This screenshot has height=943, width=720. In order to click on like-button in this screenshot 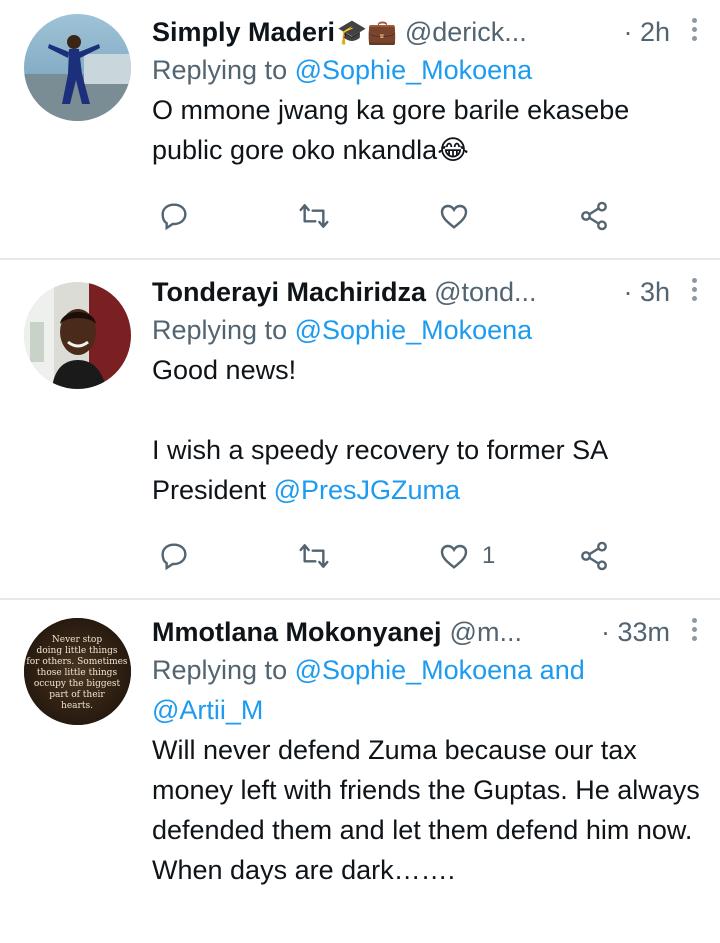, I will do `click(460, 216)`.